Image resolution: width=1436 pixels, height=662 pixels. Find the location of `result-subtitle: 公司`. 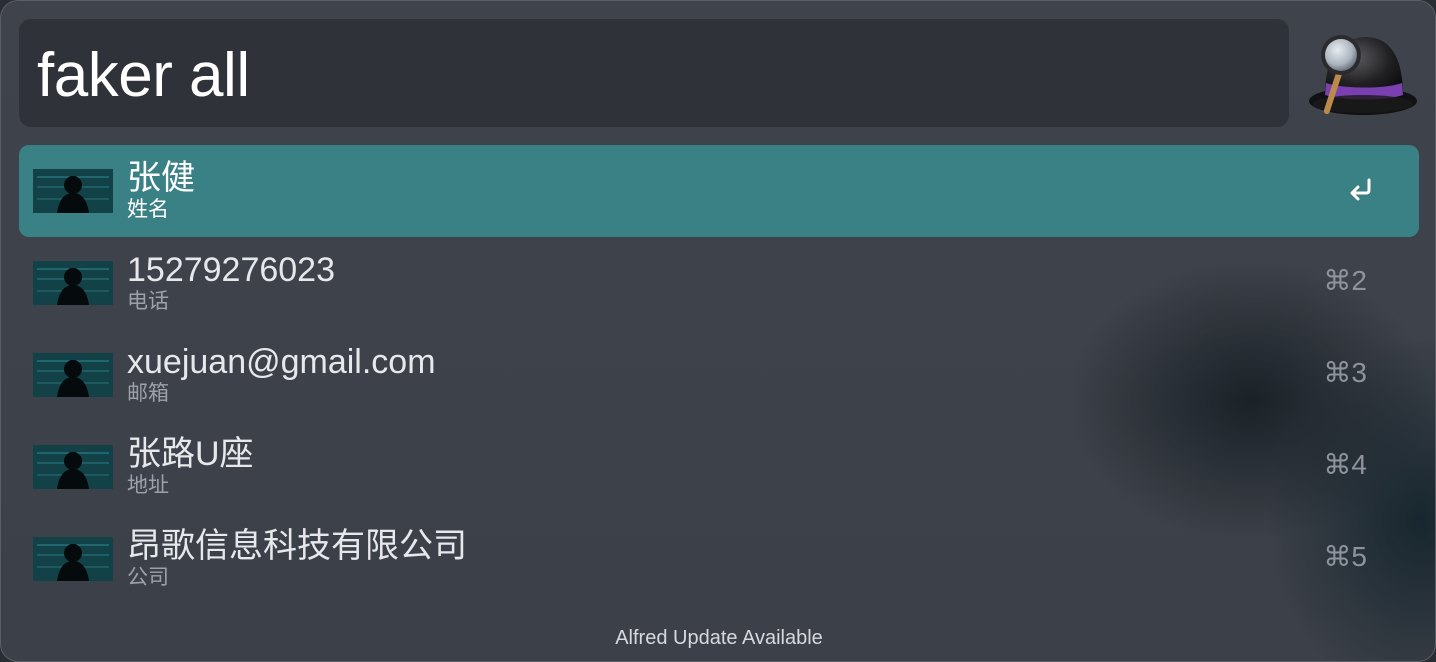

result-subtitle: 公司 is located at coordinates (148, 577).